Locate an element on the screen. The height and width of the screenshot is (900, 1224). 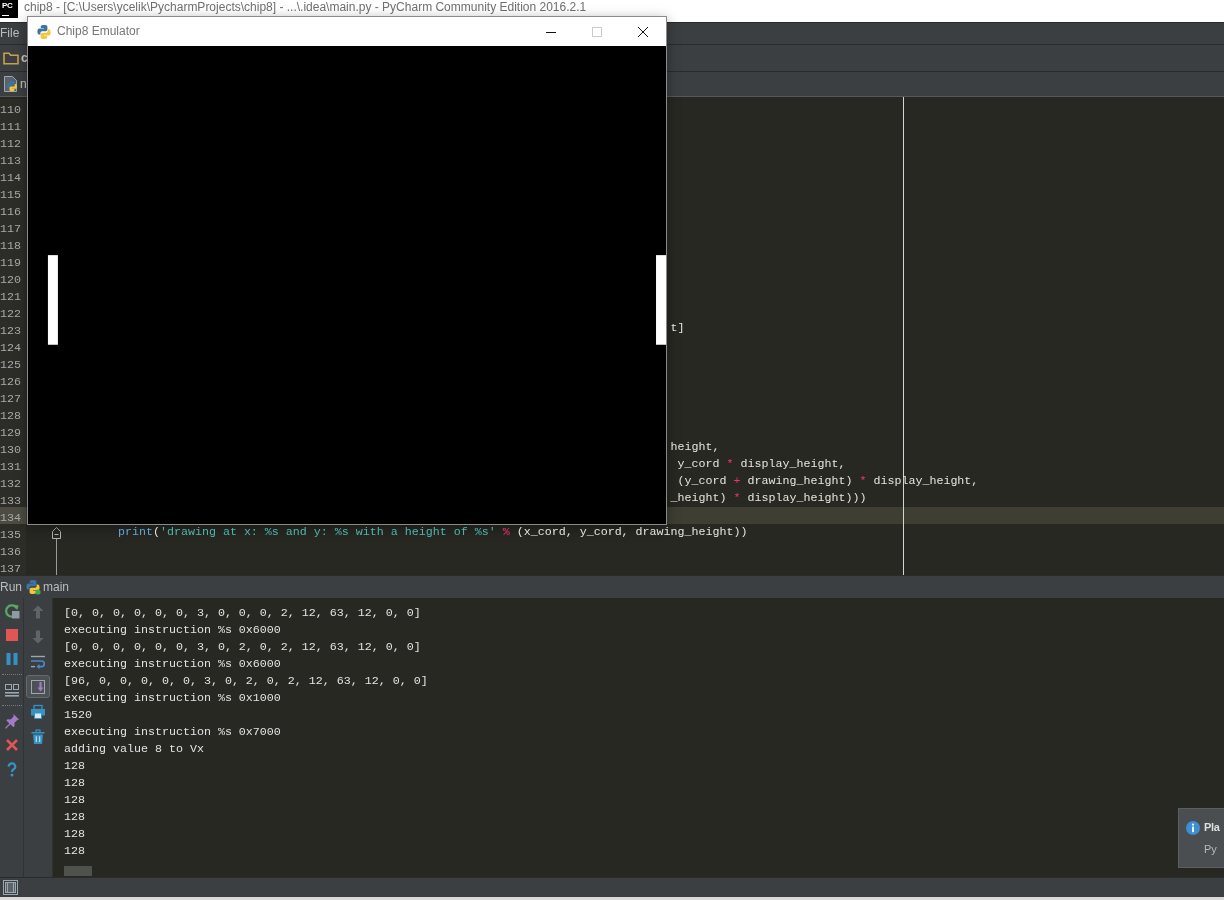
notification-text: Py is located at coordinates (1211, 849).